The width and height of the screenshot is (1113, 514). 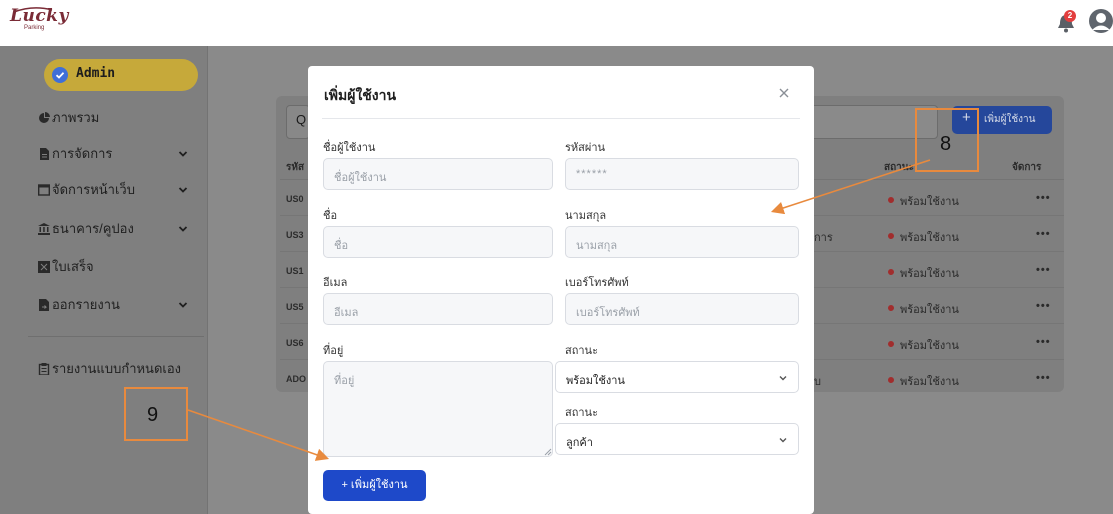 What do you see at coordinates (34, 28) in the screenshot?
I see `logo-subtext: Parking` at bounding box center [34, 28].